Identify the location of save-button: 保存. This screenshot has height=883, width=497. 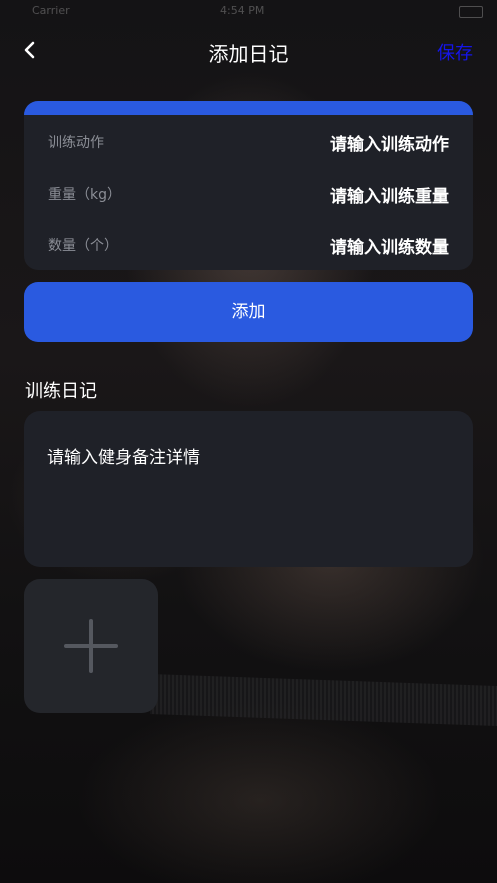
(455, 52).